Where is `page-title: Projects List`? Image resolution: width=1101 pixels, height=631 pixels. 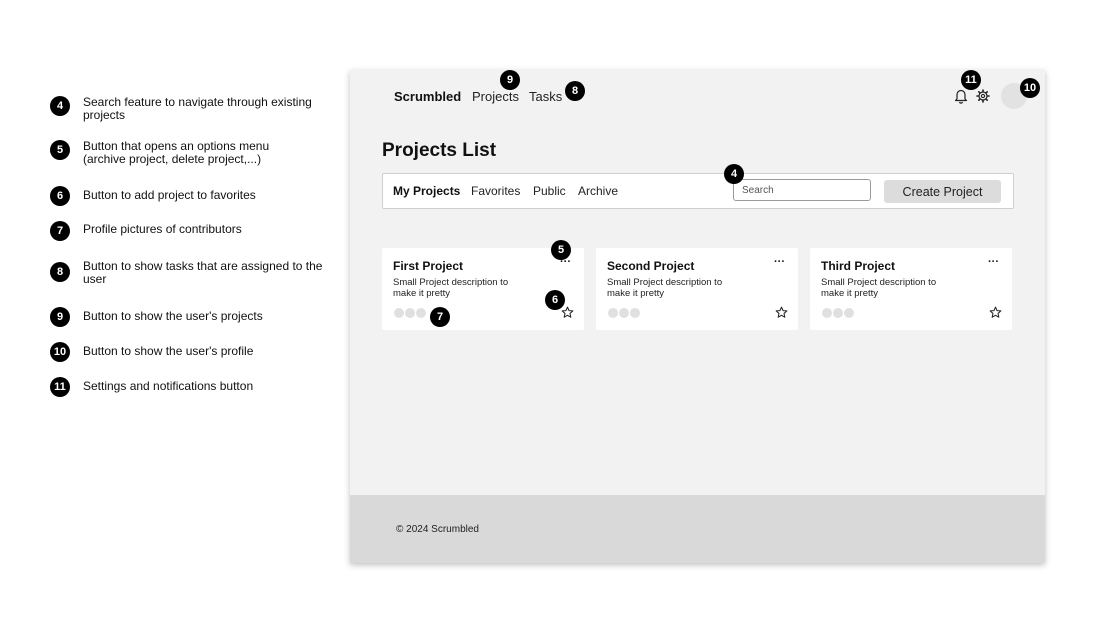
page-title: Projects List is located at coordinates (439, 150).